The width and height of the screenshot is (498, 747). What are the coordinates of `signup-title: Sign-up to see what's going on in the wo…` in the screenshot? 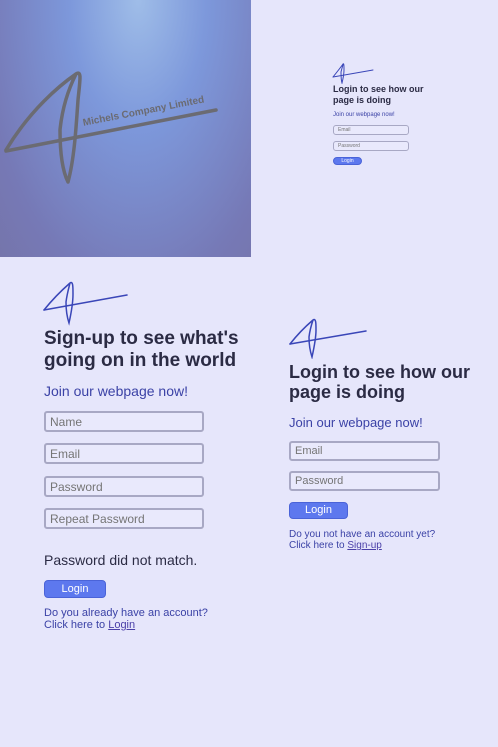 It's located at (141, 349).